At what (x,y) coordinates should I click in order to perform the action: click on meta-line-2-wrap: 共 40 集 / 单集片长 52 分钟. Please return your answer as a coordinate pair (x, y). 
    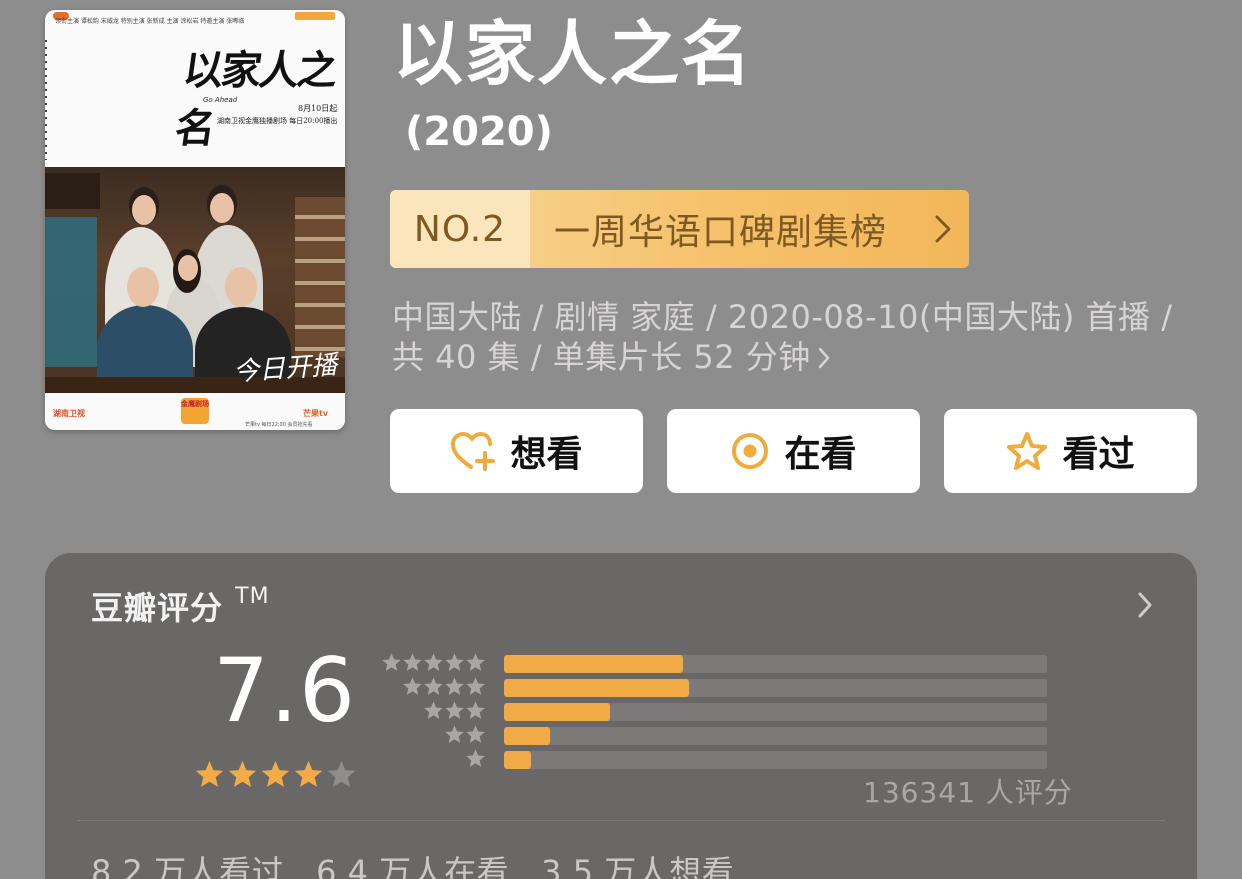
    Looking at the image, I should click on (792, 358).